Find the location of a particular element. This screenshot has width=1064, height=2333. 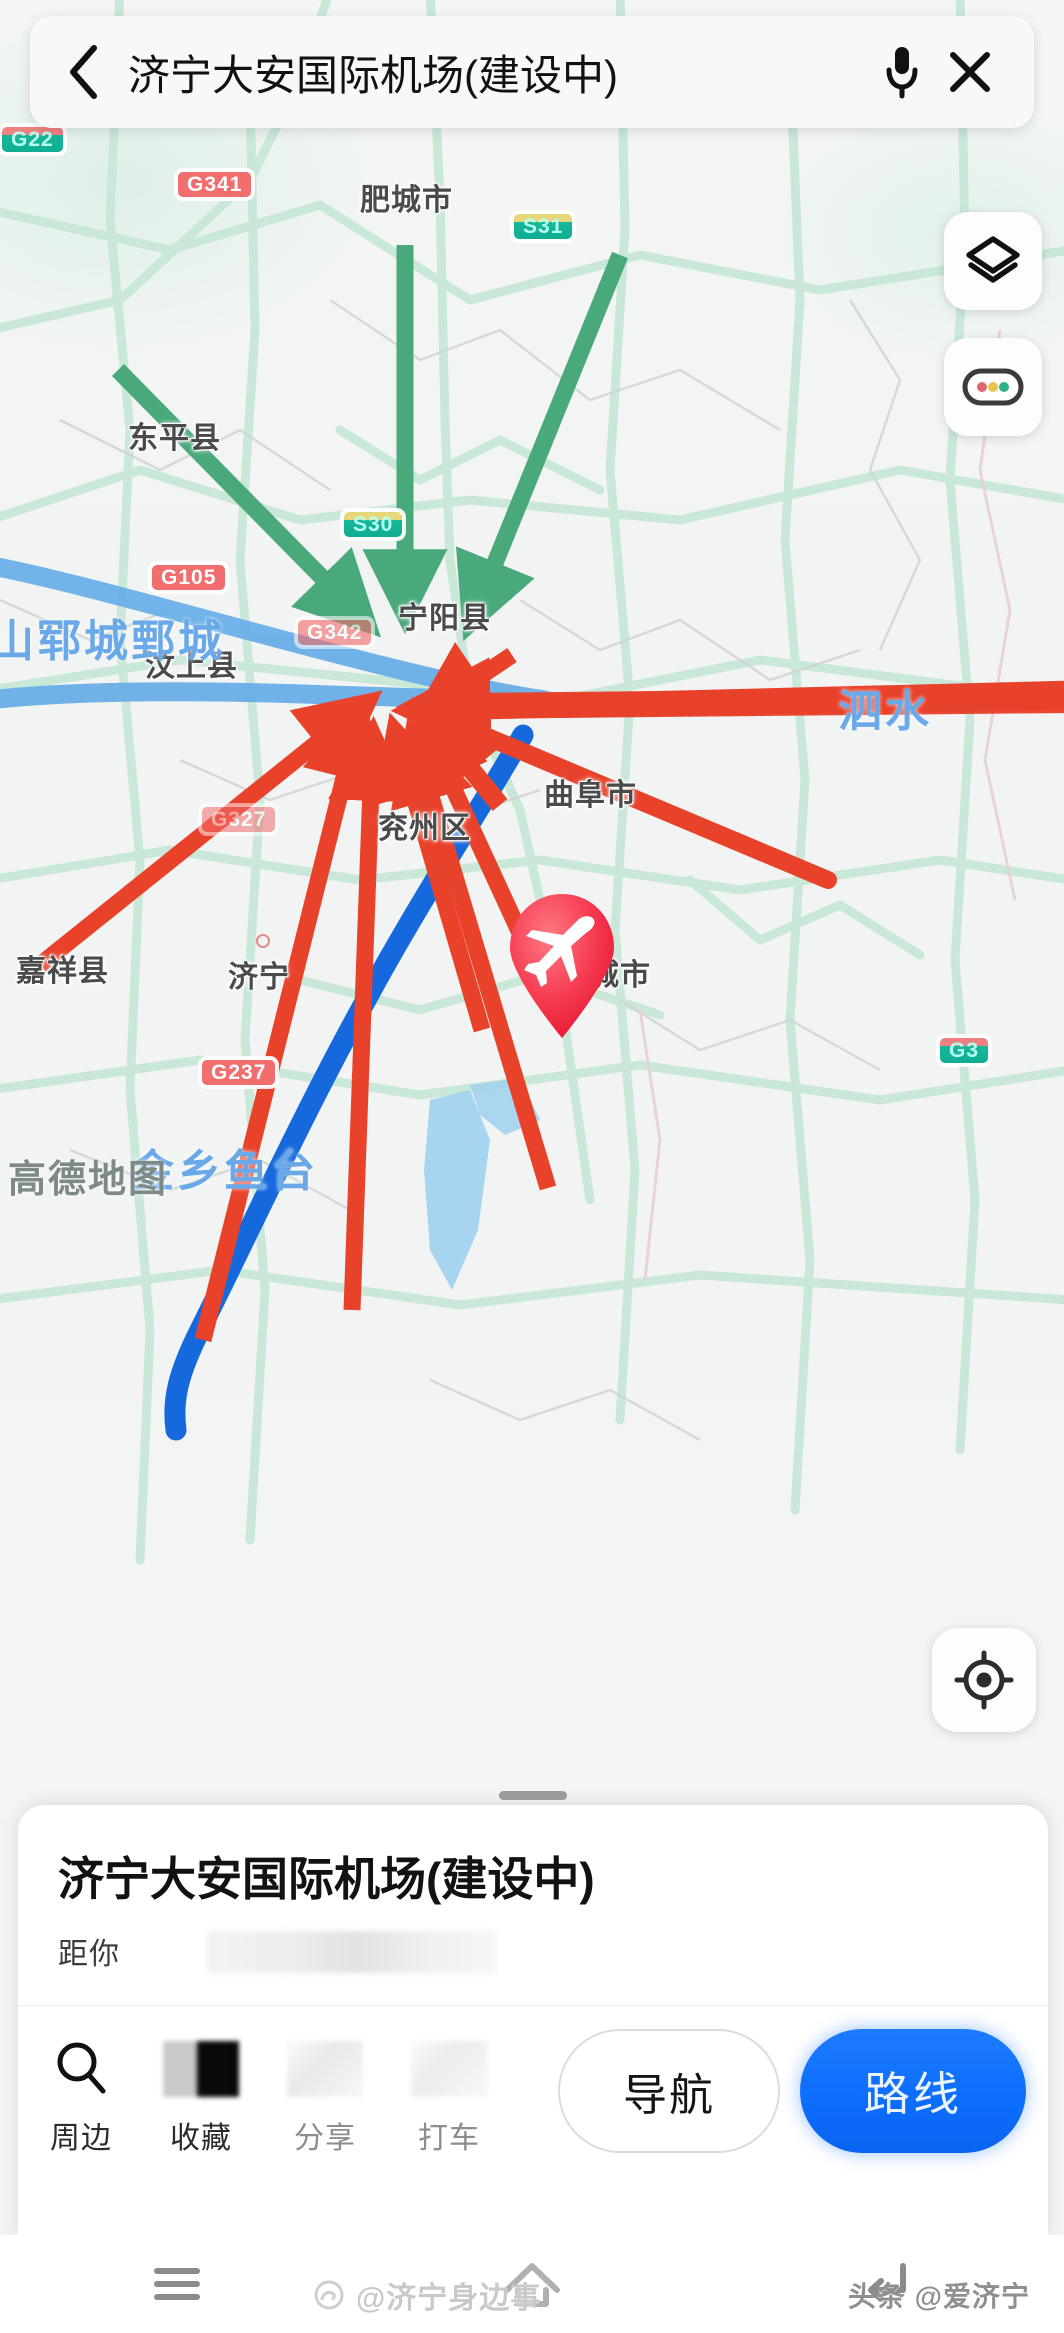

map-traffic-button is located at coordinates (993, 387).